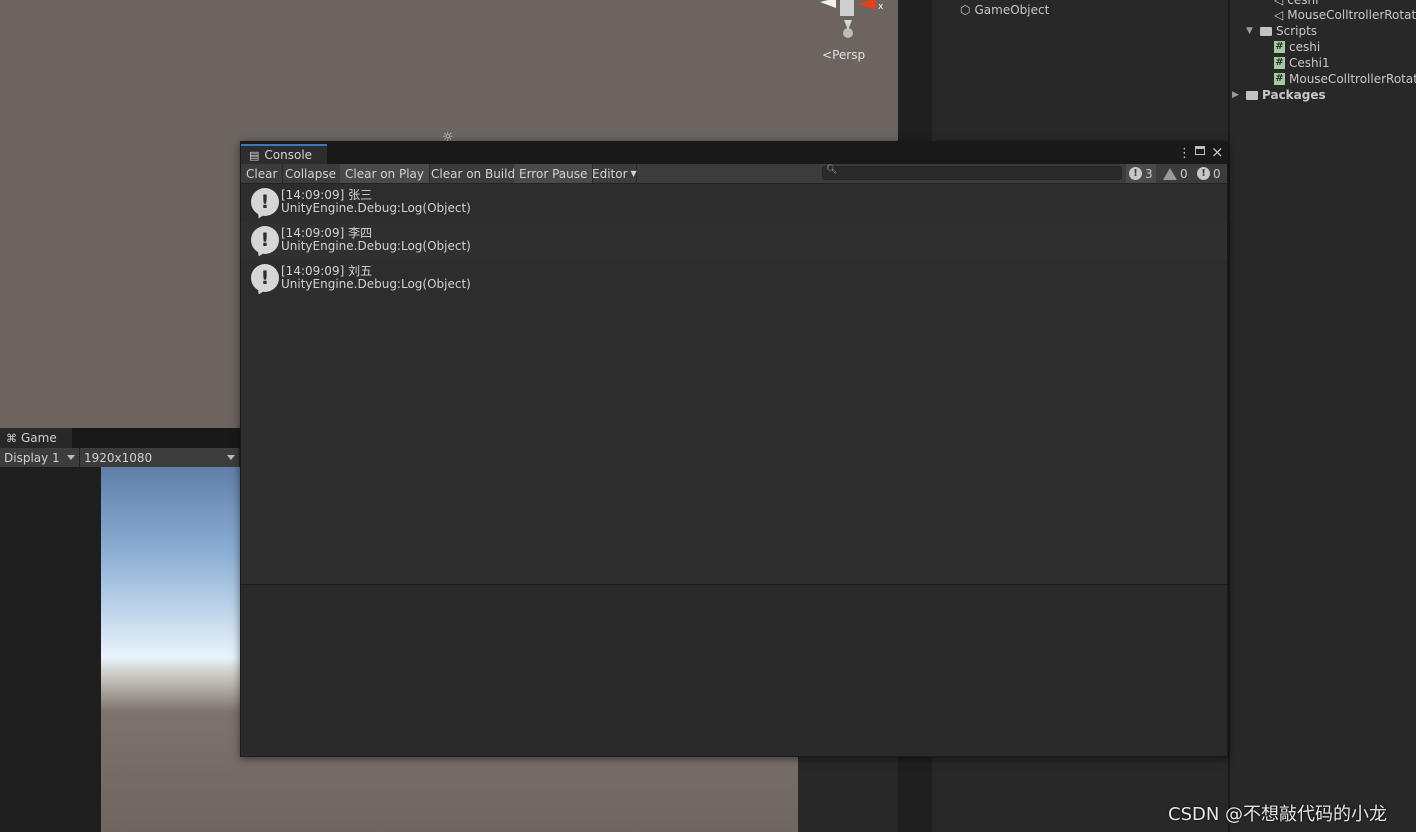 The width and height of the screenshot is (1416, 832). What do you see at coordinates (734, 153) in the screenshot?
I see `console-tabbar` at bounding box center [734, 153].